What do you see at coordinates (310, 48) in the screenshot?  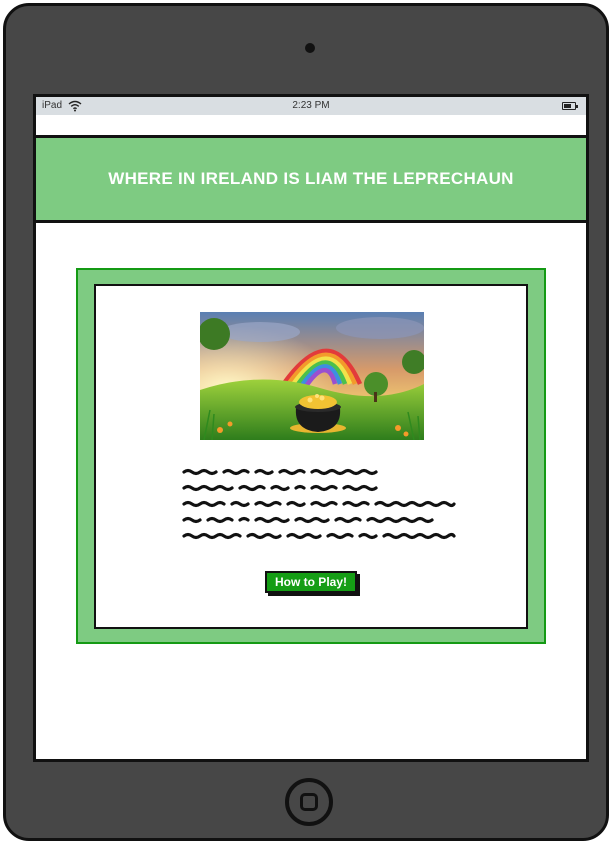 I see `camera-icon` at bounding box center [310, 48].